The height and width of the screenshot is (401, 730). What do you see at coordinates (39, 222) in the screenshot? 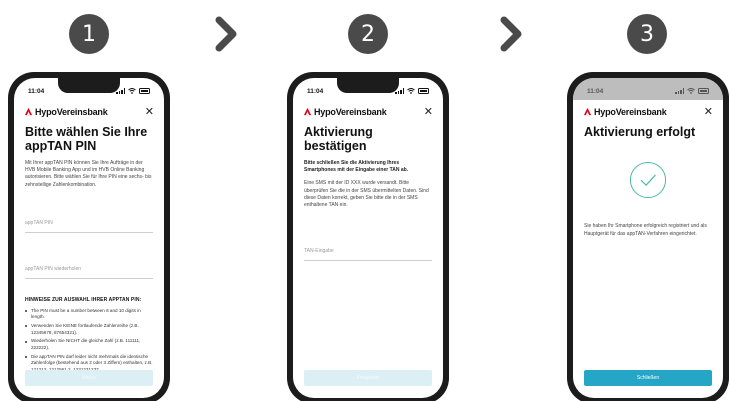
I see `pin-input-placeholder: appTAN PIN` at bounding box center [39, 222].